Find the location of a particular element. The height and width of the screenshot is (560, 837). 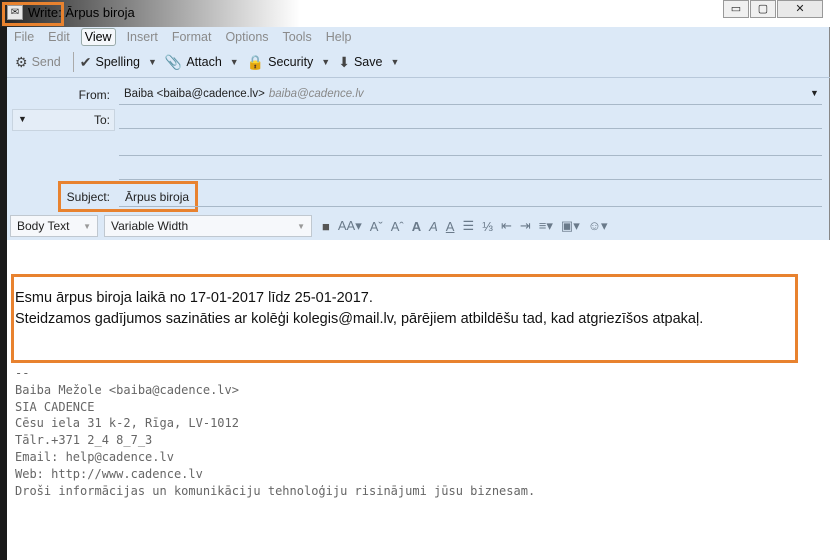

smiley-icon: ☺▾ is located at coordinates (598, 226).